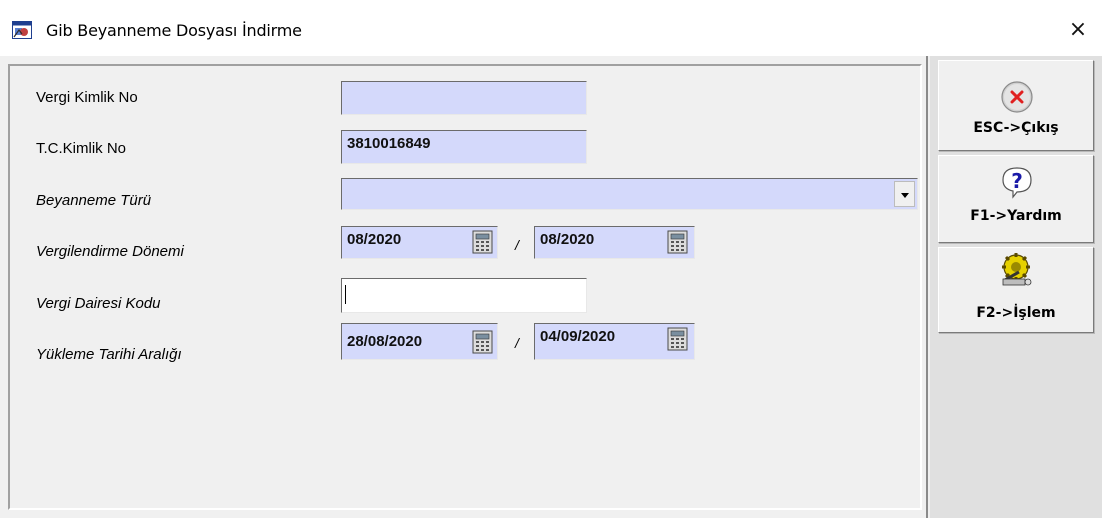  What do you see at coordinates (419, 242) in the screenshot?
I see `period-start-input: 08/2020` at bounding box center [419, 242].